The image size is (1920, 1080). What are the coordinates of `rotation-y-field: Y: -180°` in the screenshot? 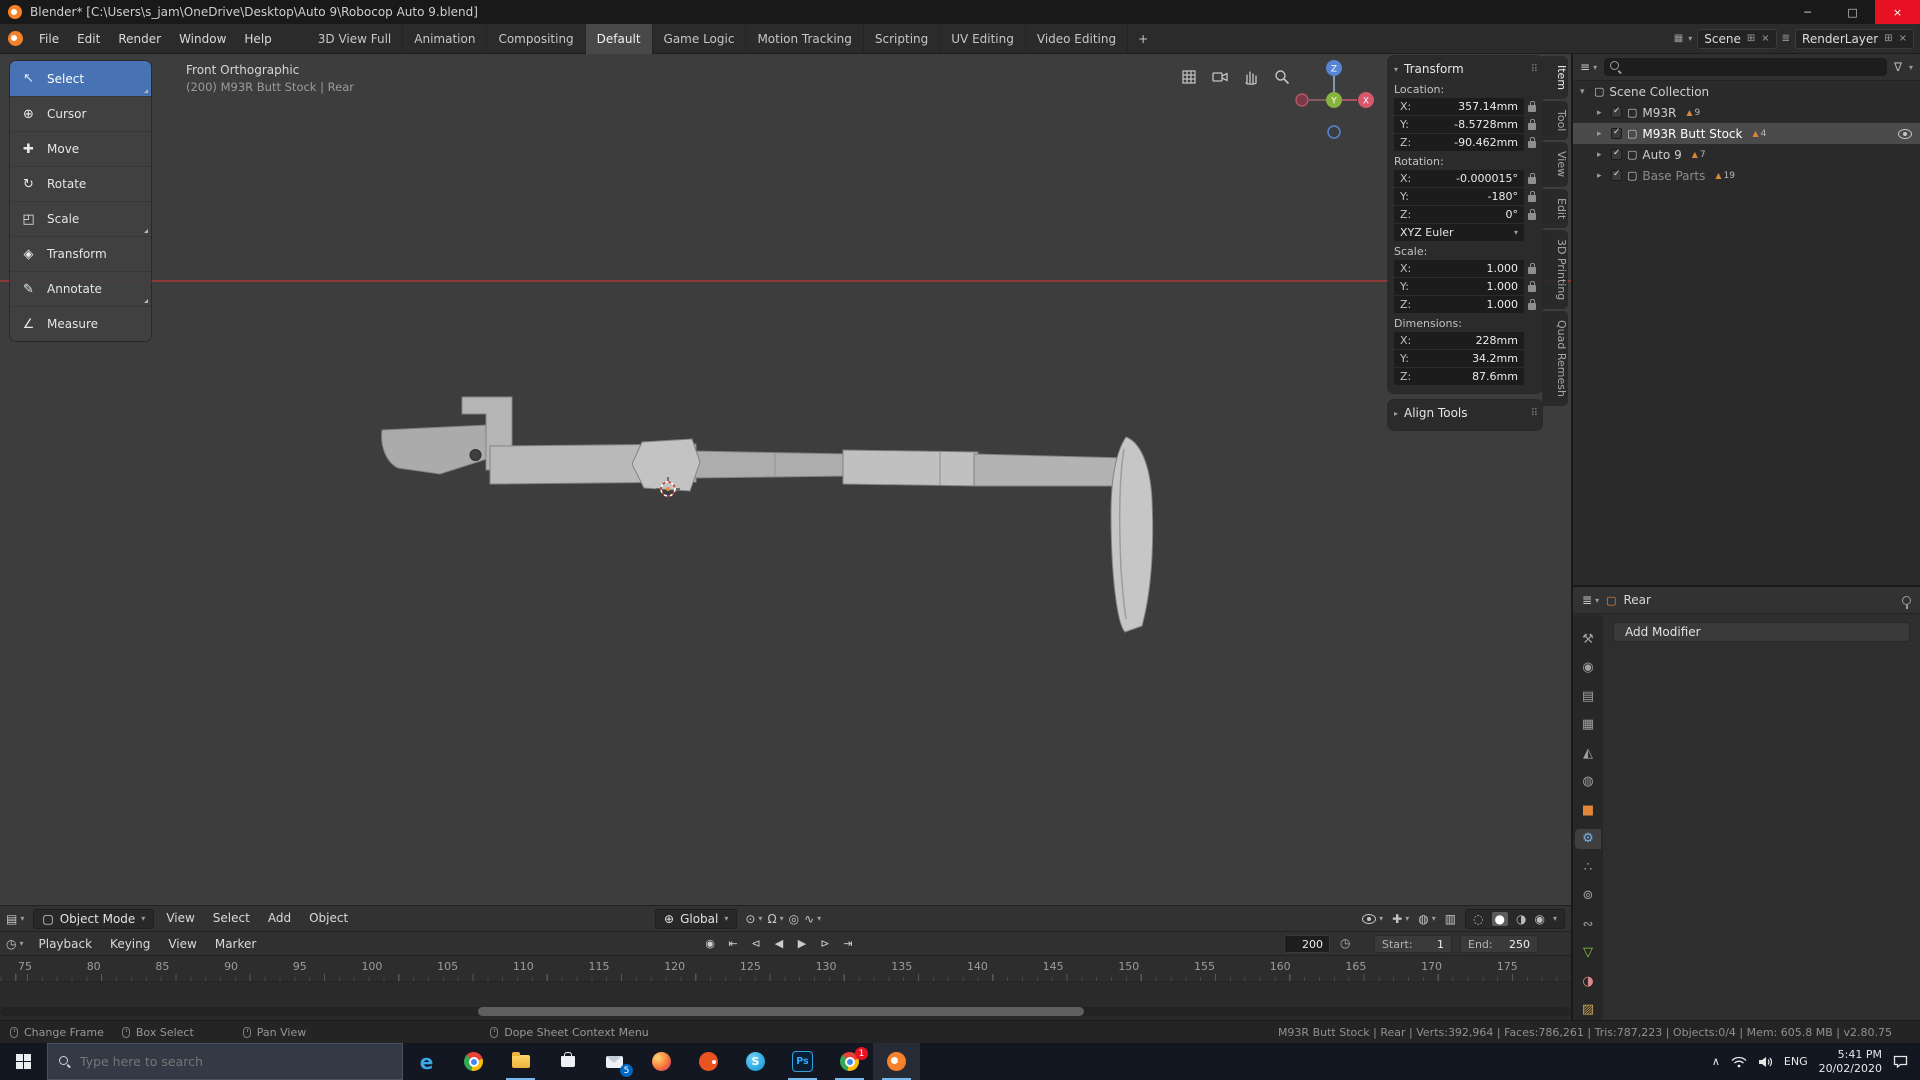 It's located at (1459, 196).